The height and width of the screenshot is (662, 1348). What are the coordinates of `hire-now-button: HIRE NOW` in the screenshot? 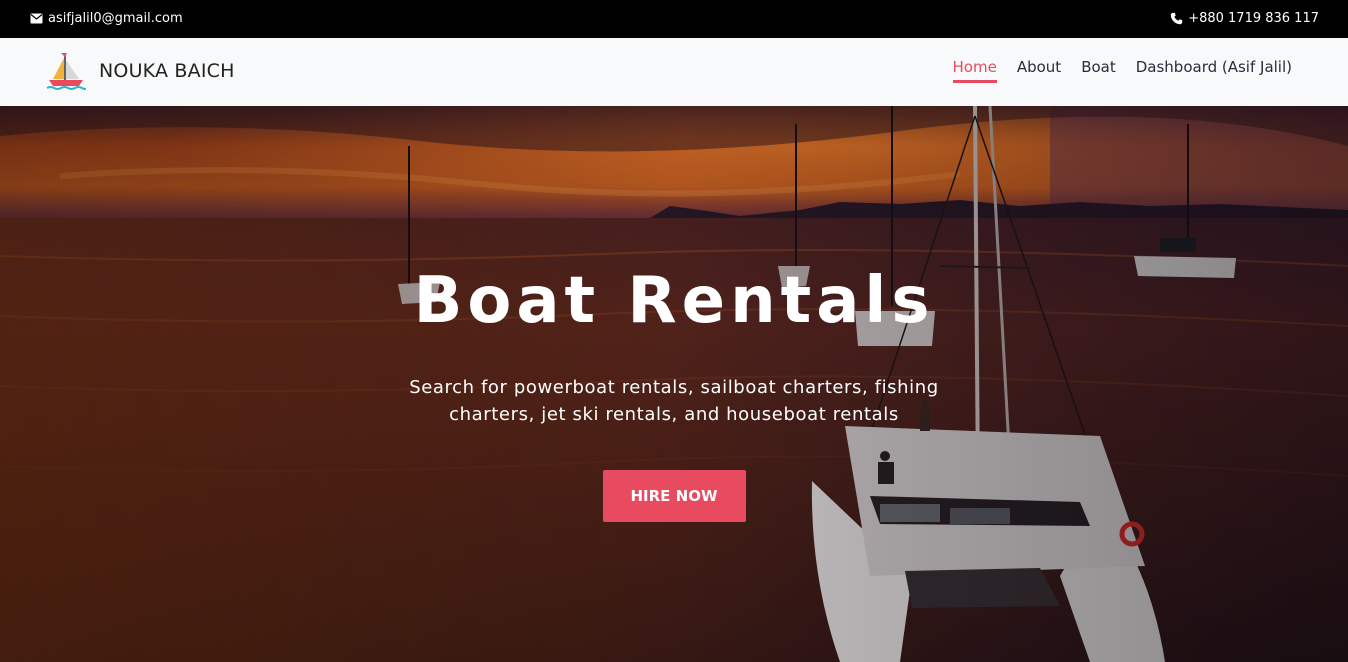 It's located at (674, 496).